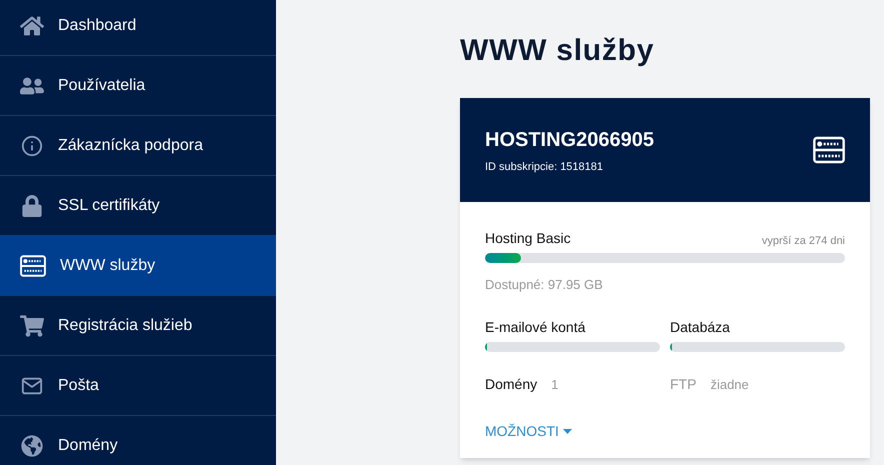 Image resolution: width=884 pixels, height=465 pixels. Describe the element at coordinates (138, 266) in the screenshot. I see `sidebar-item: WWW služby` at that location.